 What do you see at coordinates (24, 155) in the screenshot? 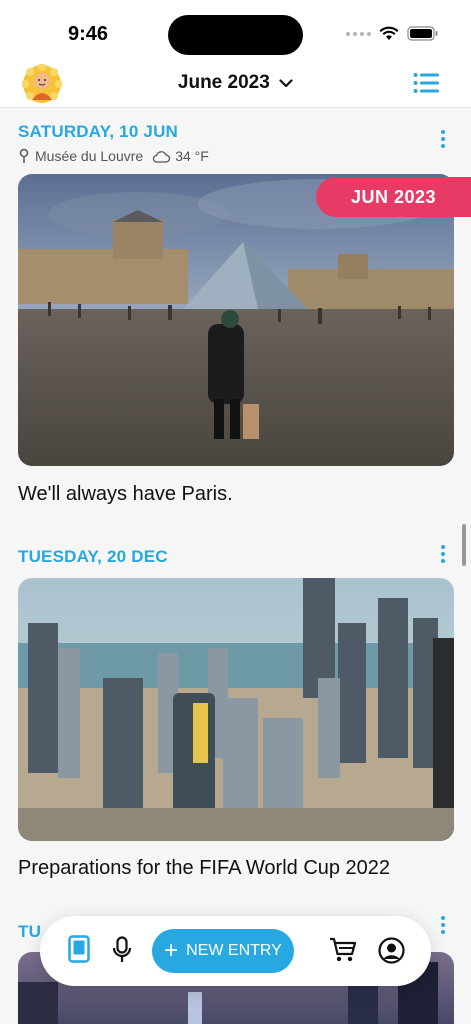
I see `pin-icon` at bounding box center [24, 155].